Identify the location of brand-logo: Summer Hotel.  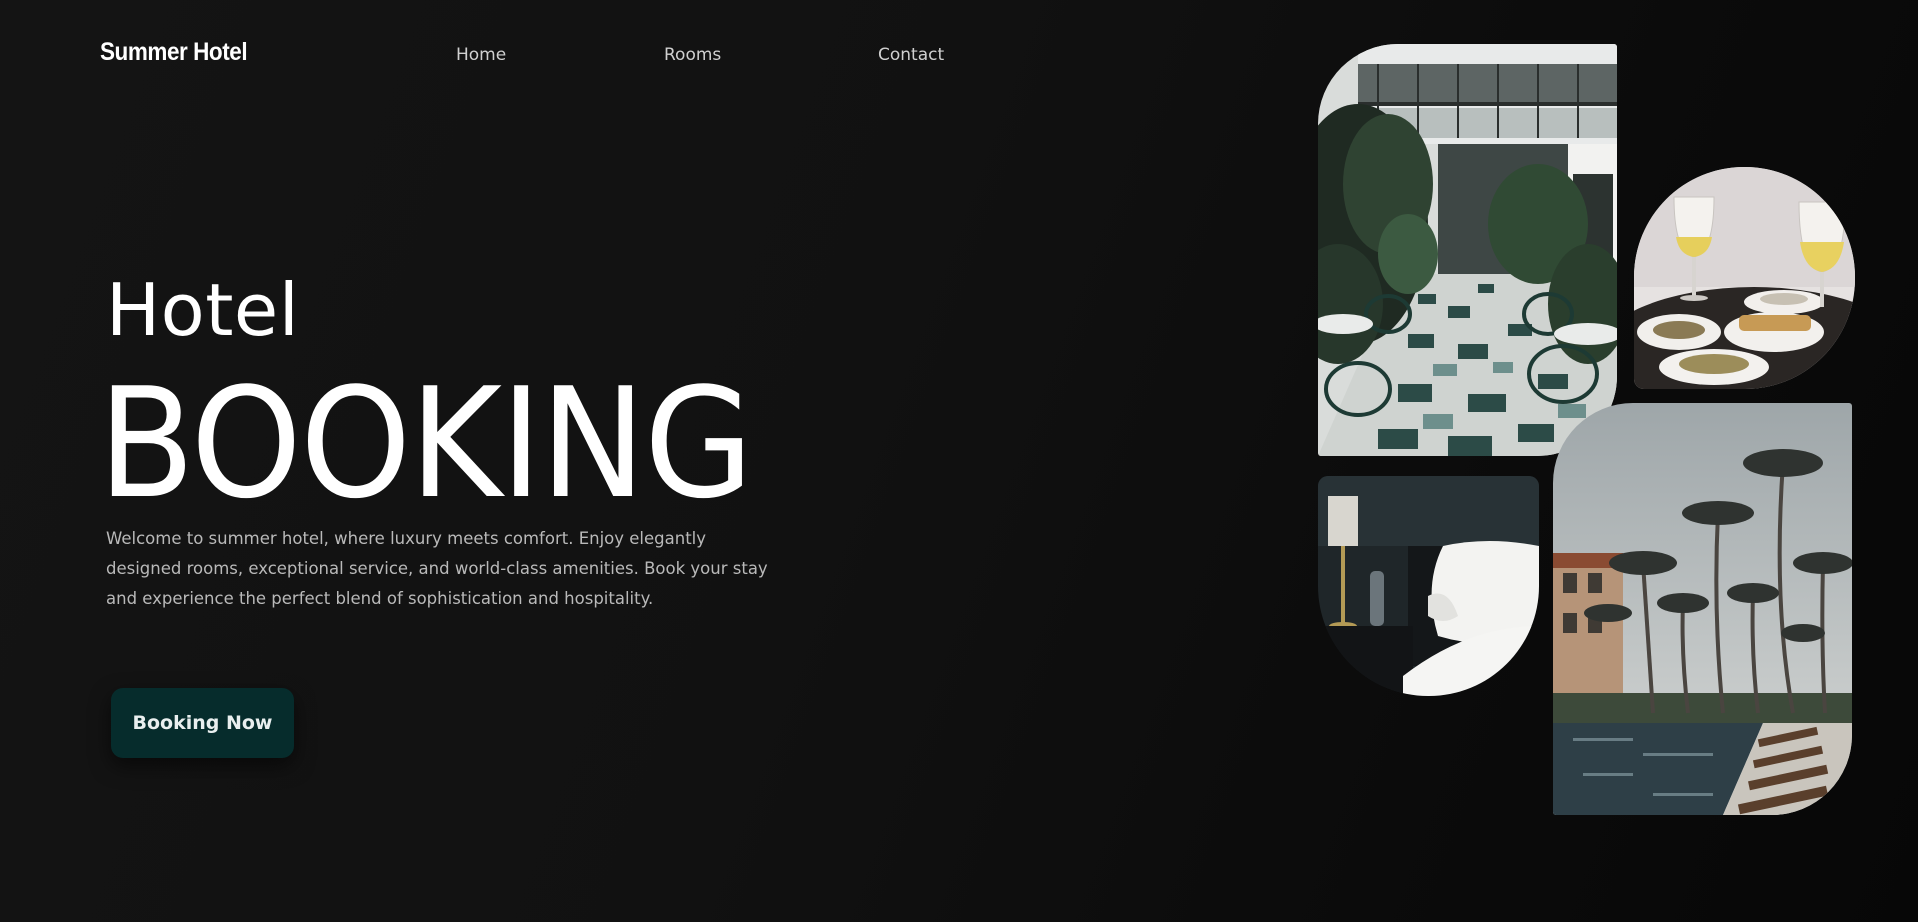
(174, 52).